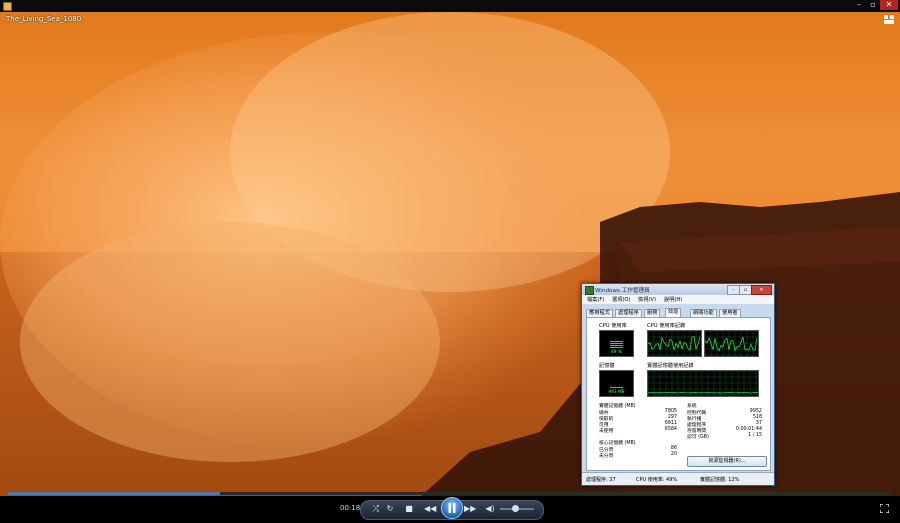 This screenshot has width=900, height=523. Describe the element at coordinates (670, 423) in the screenshot. I see `physical-available-value: 6811` at that location.